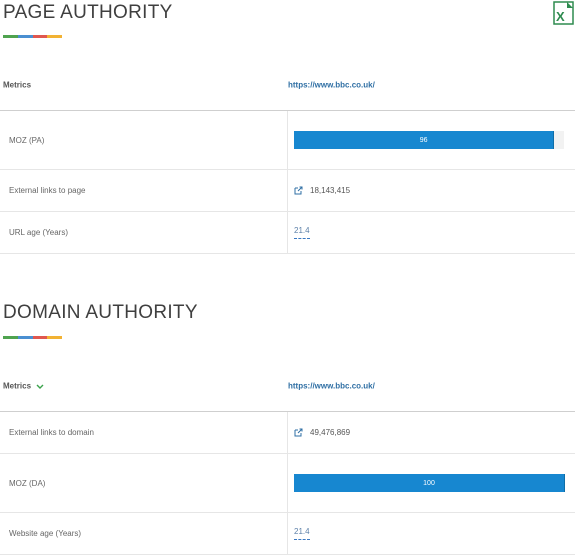 The width and height of the screenshot is (575, 557). I want to click on table-row: Website age (Years) 21.4, so click(287, 534).